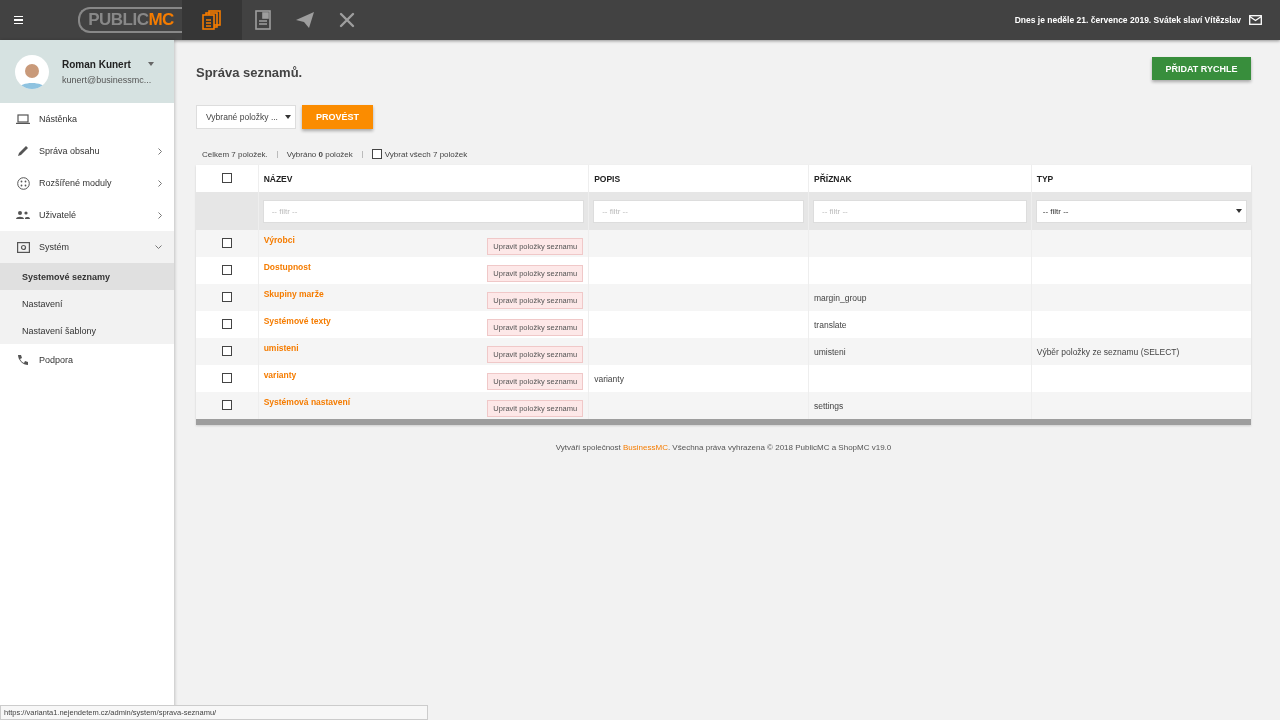 The image size is (1280, 720). I want to click on documents-icon, so click(212, 20).